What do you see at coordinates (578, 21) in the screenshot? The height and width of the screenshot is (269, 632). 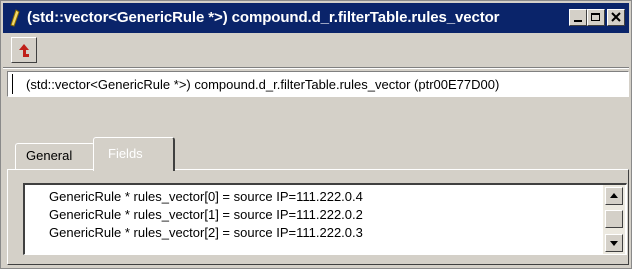 I see `minimize-icon` at bounding box center [578, 21].